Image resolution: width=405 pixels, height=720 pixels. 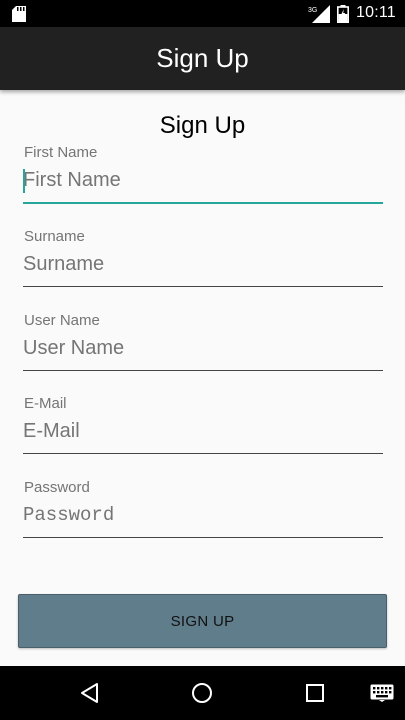 I want to click on home-icon, so click(x=202, y=693).